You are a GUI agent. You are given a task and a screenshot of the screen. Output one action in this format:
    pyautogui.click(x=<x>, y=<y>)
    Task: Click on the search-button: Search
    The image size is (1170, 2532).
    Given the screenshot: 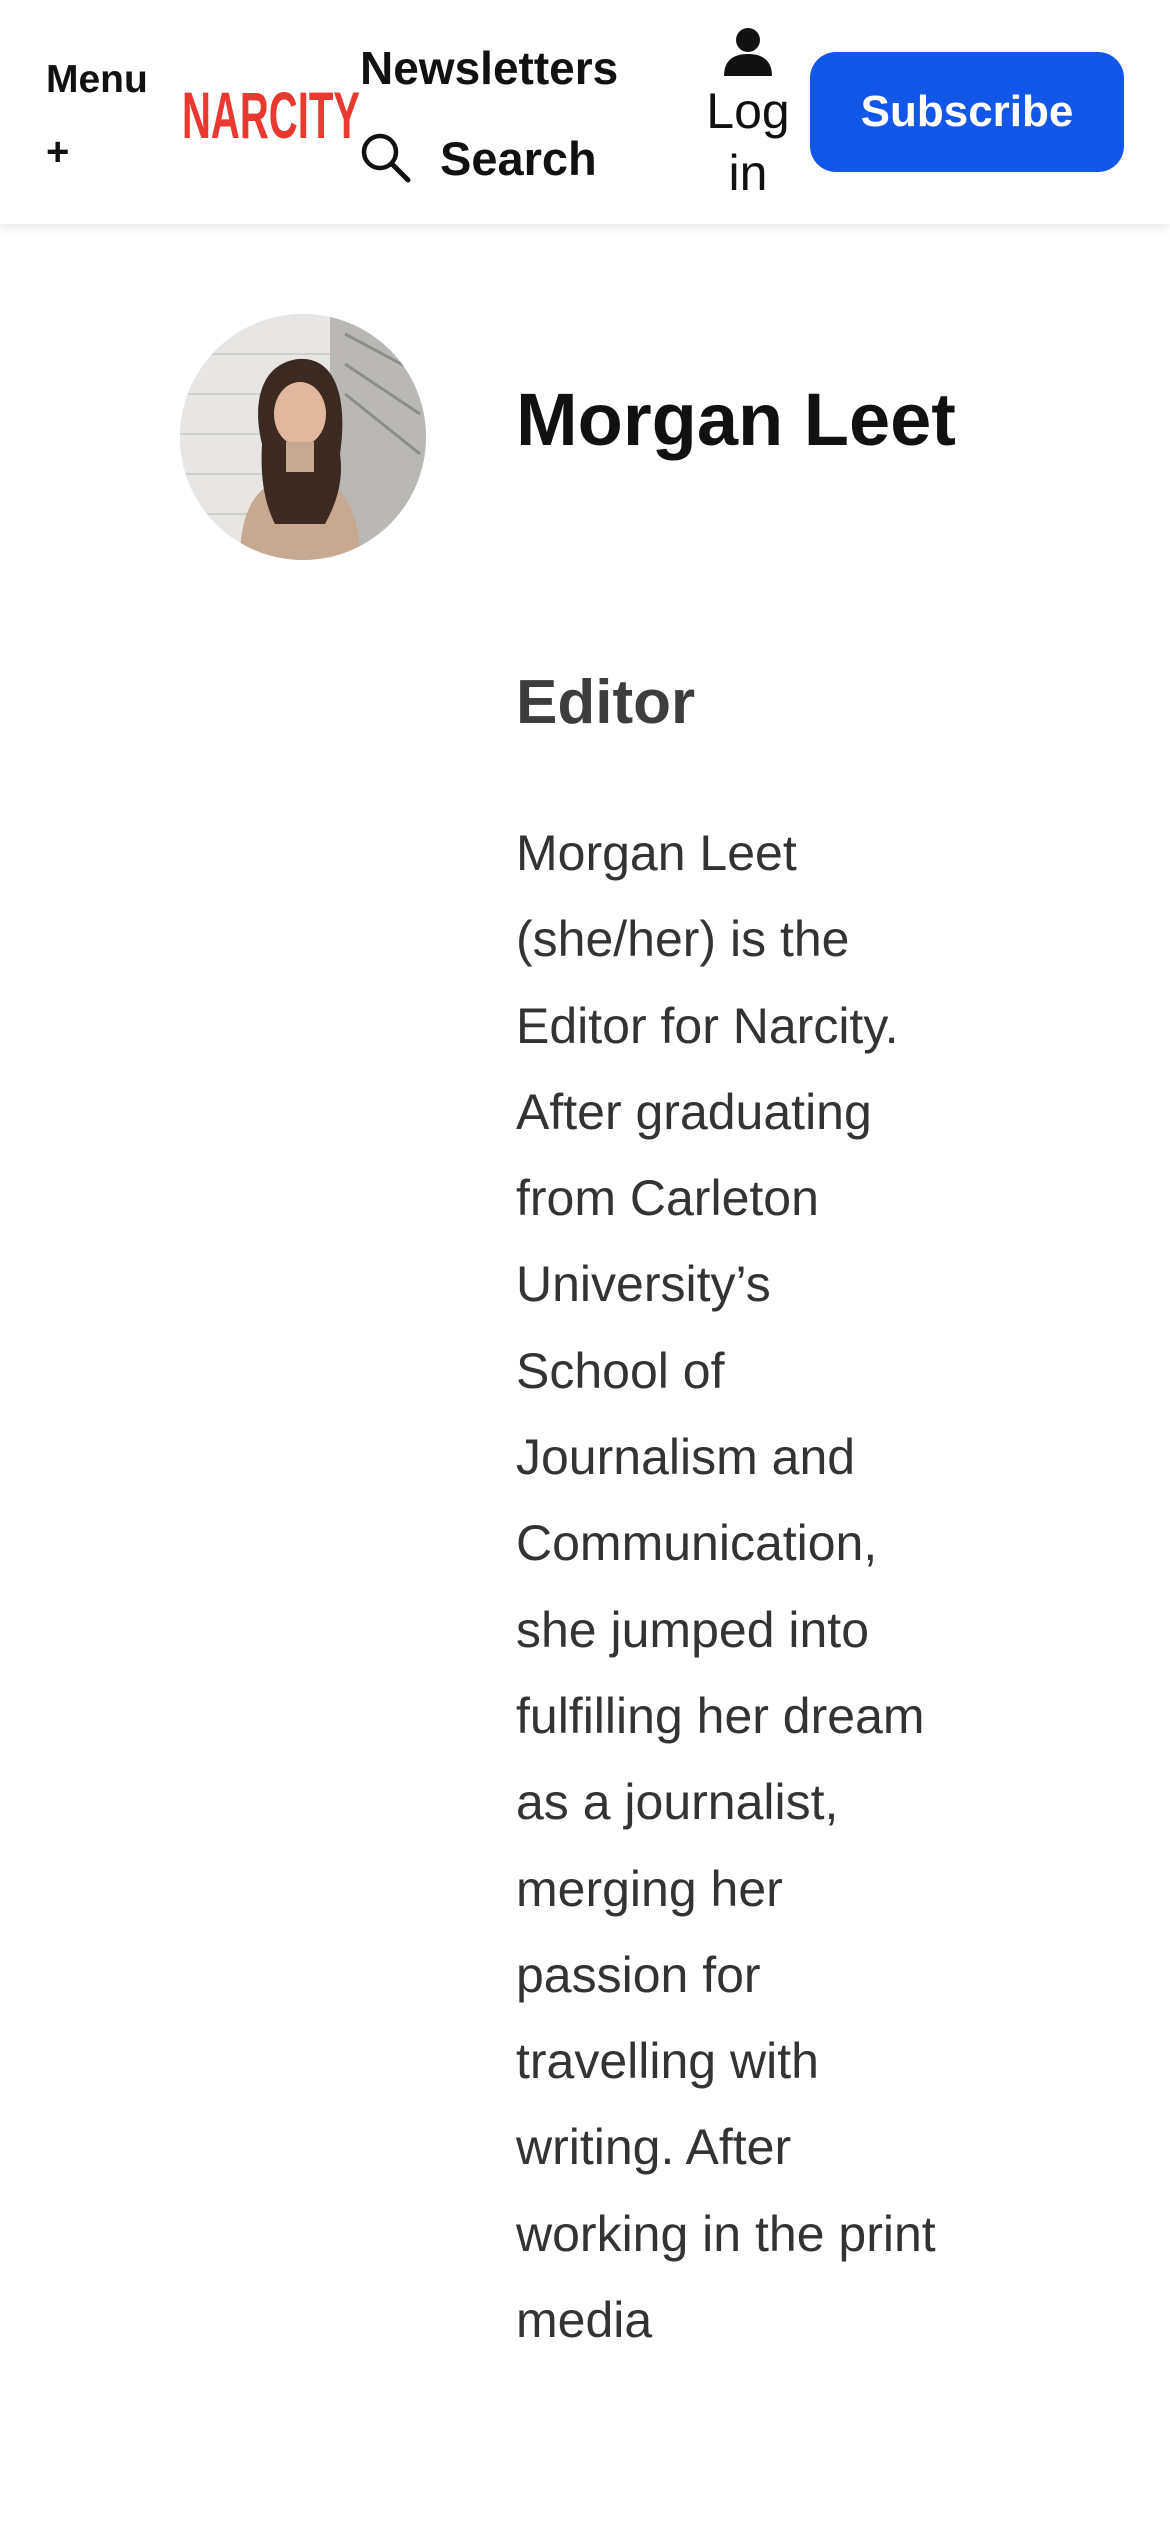 What is the action you would take?
    pyautogui.click(x=477, y=158)
    